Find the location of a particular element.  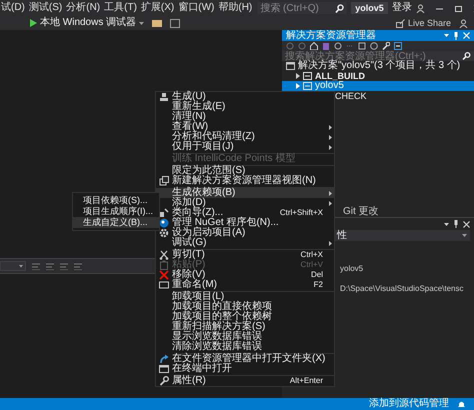

remove-icon is located at coordinates (164, 275).